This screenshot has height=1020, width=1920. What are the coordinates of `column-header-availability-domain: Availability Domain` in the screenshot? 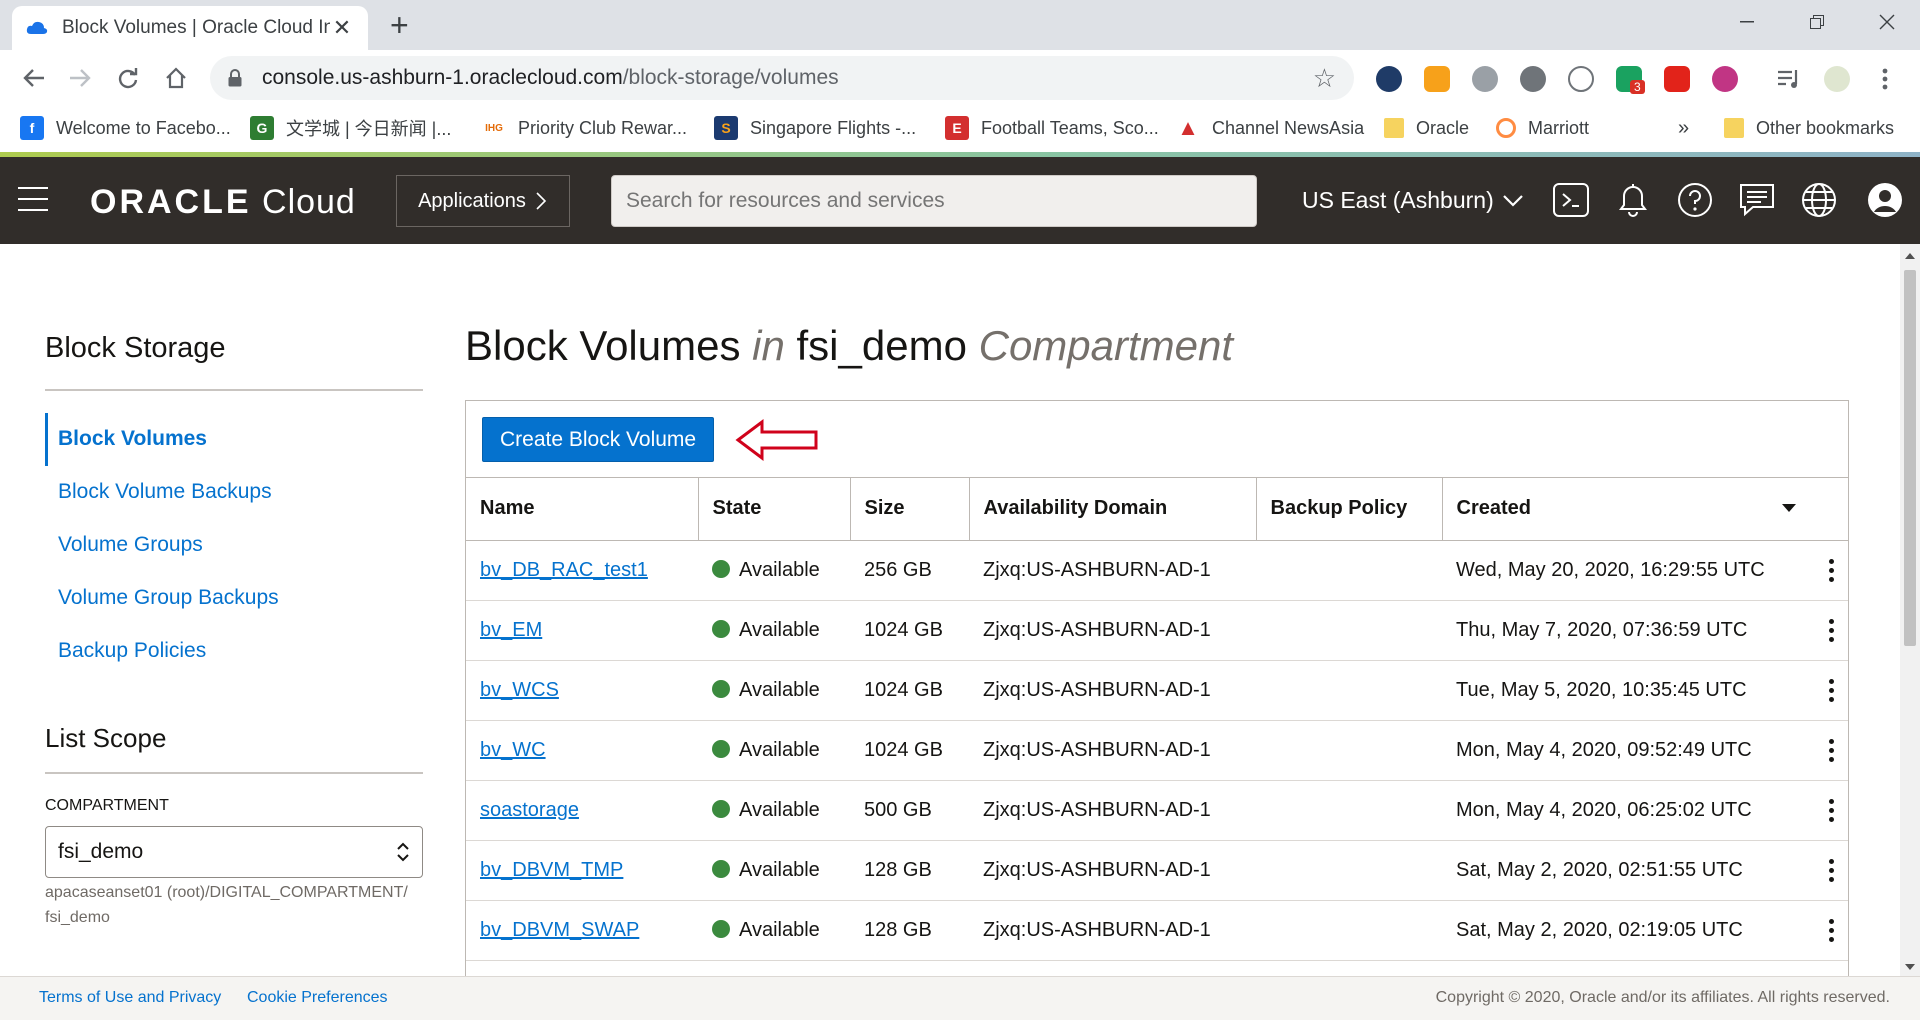 It's located at (1113, 509).